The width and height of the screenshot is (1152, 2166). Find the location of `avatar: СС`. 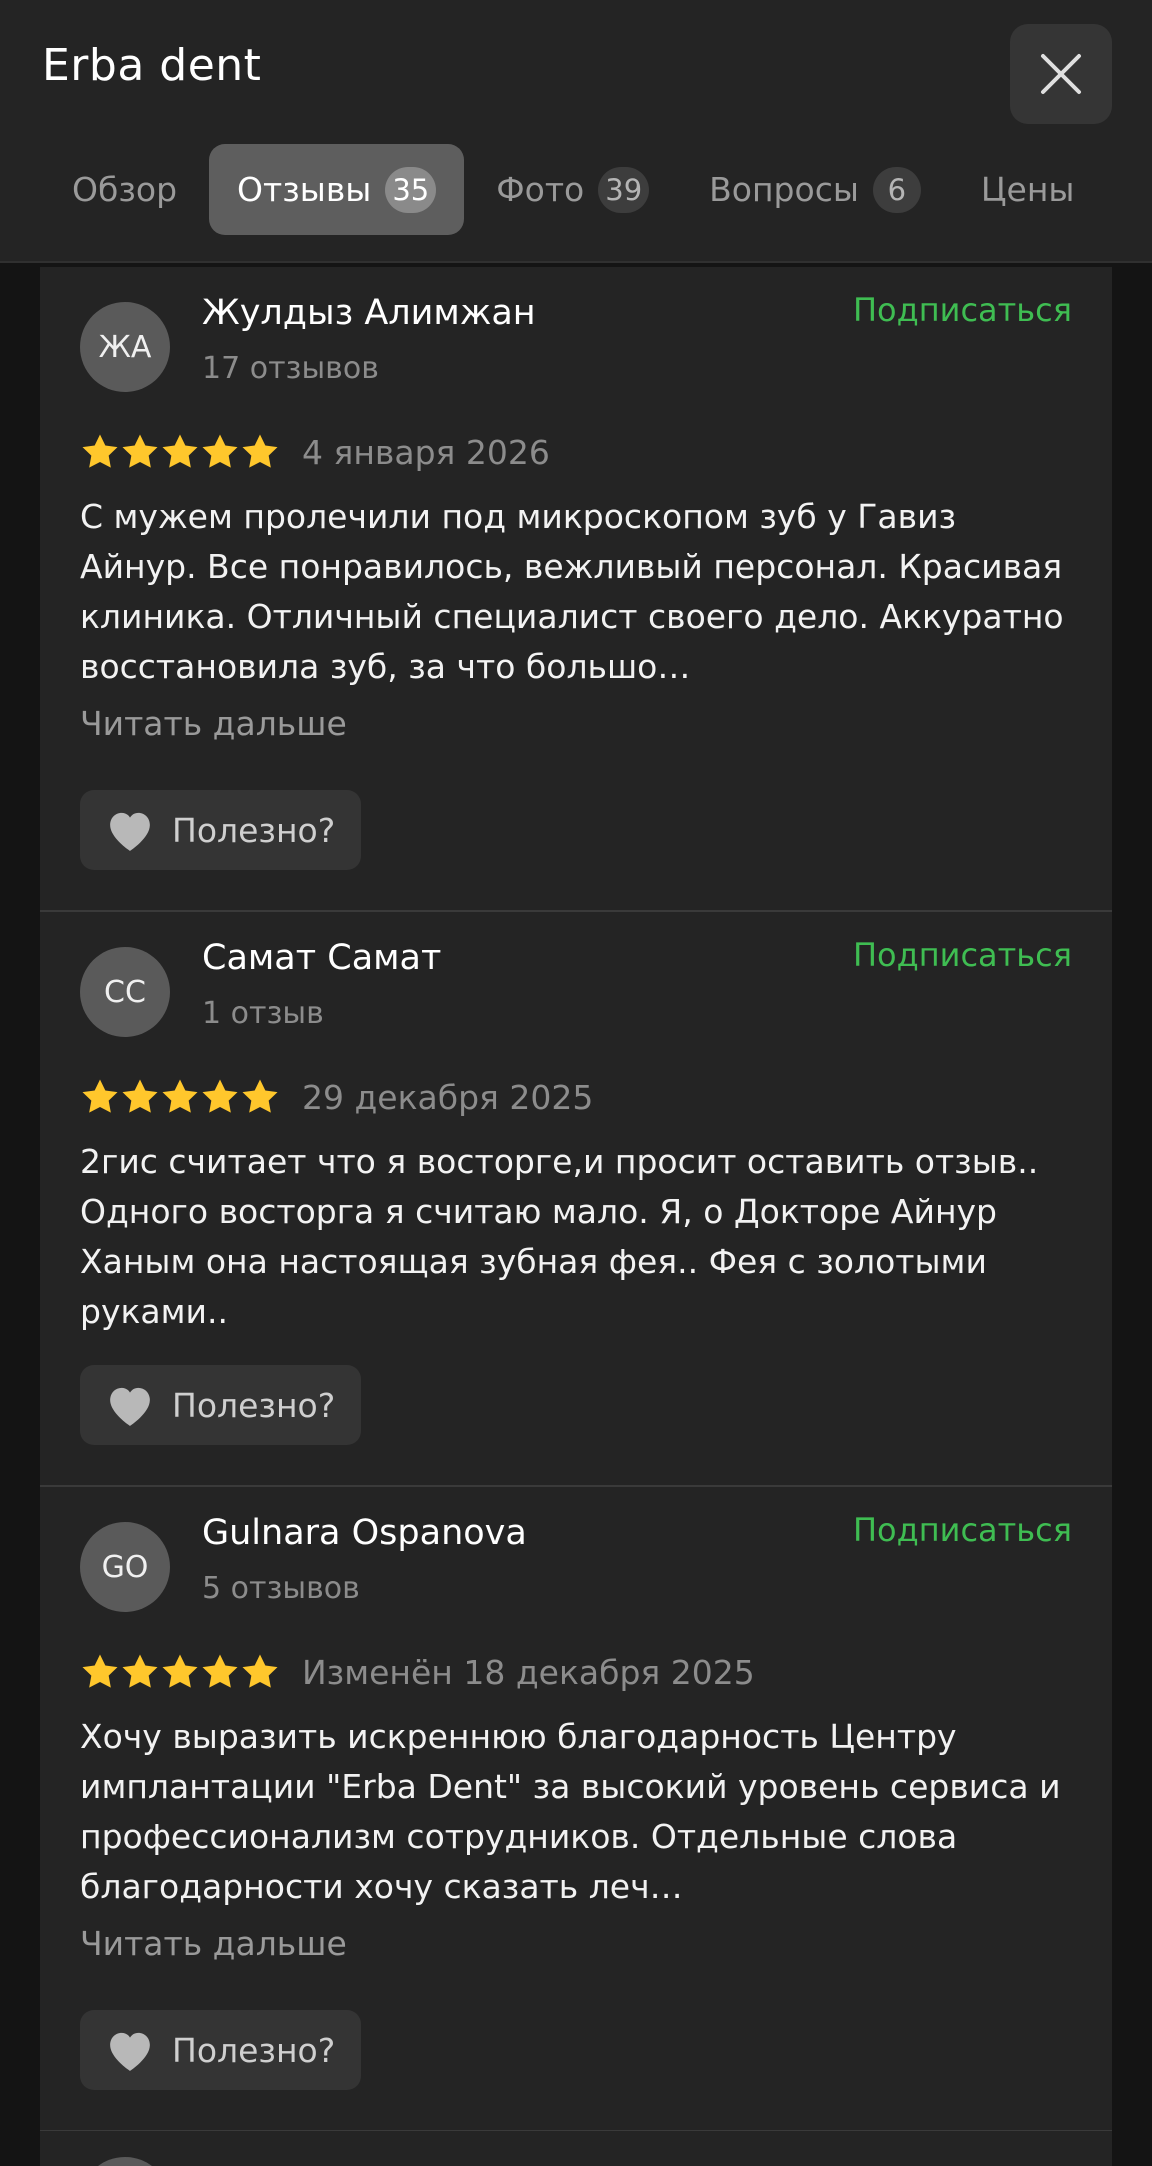

avatar: СС is located at coordinates (125, 992).